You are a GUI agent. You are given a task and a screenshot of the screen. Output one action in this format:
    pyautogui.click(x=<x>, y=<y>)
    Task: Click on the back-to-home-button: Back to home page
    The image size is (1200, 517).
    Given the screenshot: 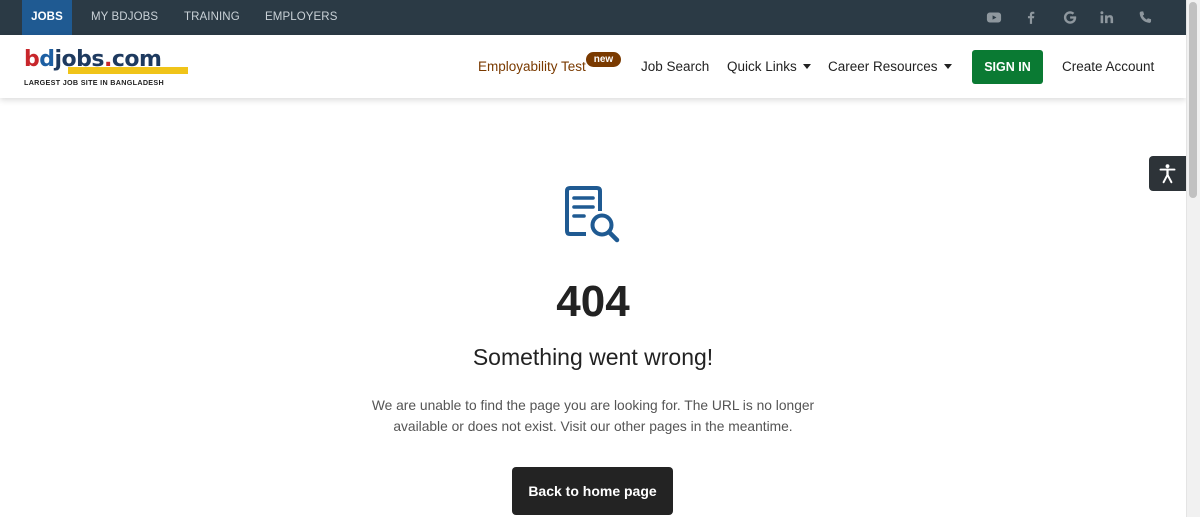 What is the action you would take?
    pyautogui.click(x=592, y=491)
    